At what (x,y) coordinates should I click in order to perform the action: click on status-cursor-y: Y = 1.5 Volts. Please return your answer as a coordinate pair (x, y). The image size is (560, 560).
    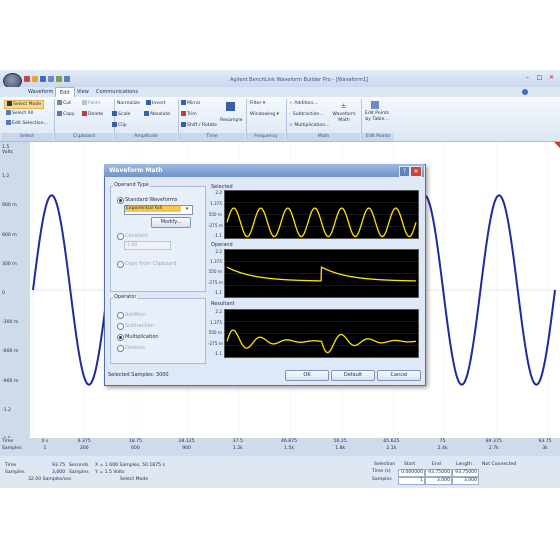
    Looking at the image, I should click on (110, 472).